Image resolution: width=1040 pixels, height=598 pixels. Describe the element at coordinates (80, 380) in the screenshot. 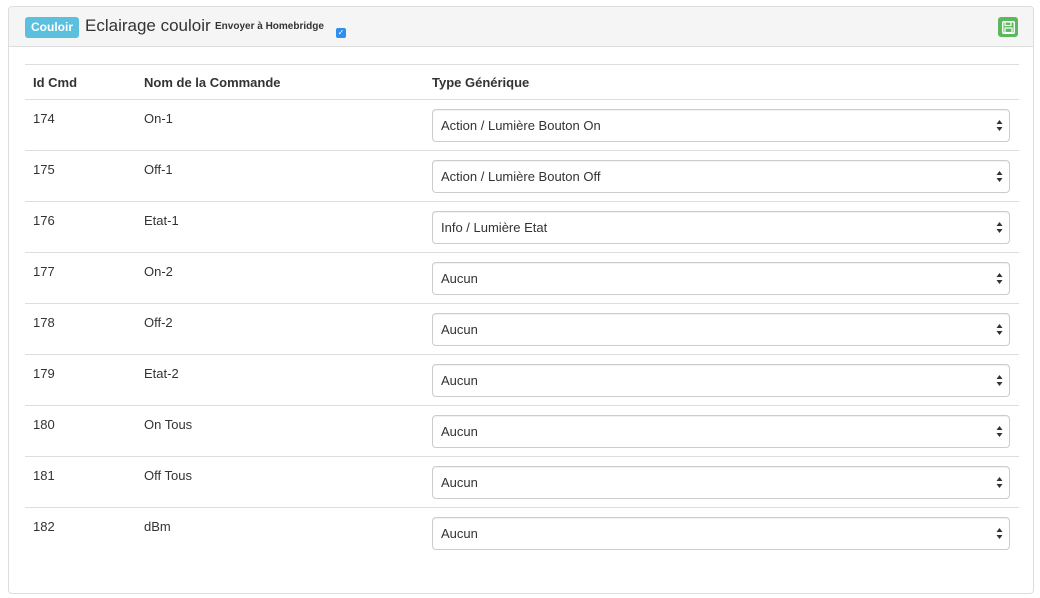

I see `cmd-id: 179` at that location.